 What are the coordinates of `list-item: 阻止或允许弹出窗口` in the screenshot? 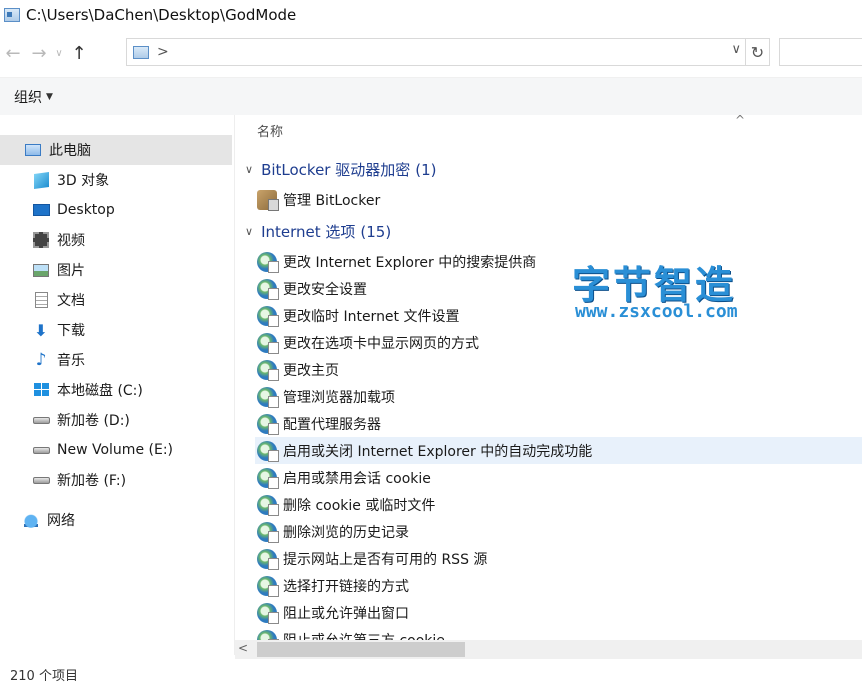 It's located at (558, 612).